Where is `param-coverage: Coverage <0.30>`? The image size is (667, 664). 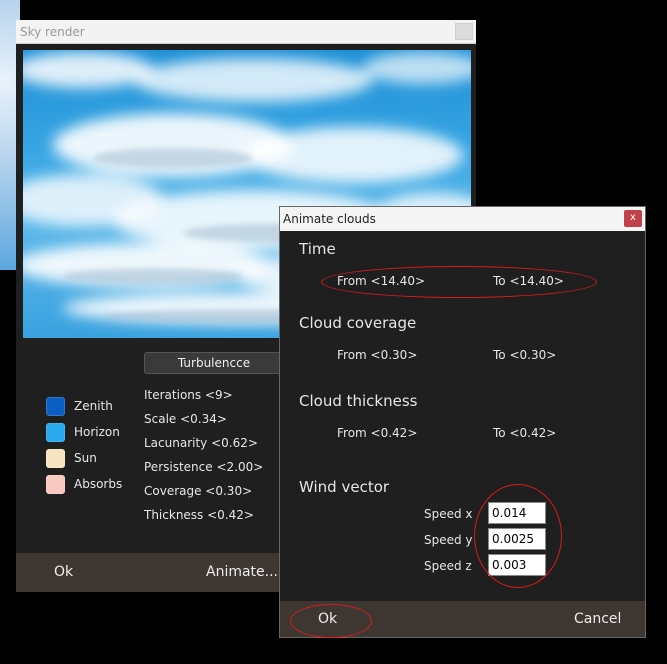 param-coverage: Coverage <0.30> is located at coordinates (198, 491).